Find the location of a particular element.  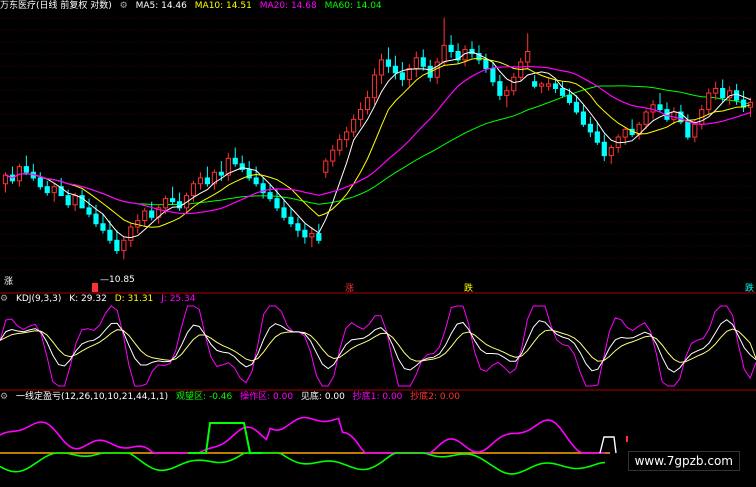

kdj-k-value: K: 29.32 is located at coordinates (88, 299).